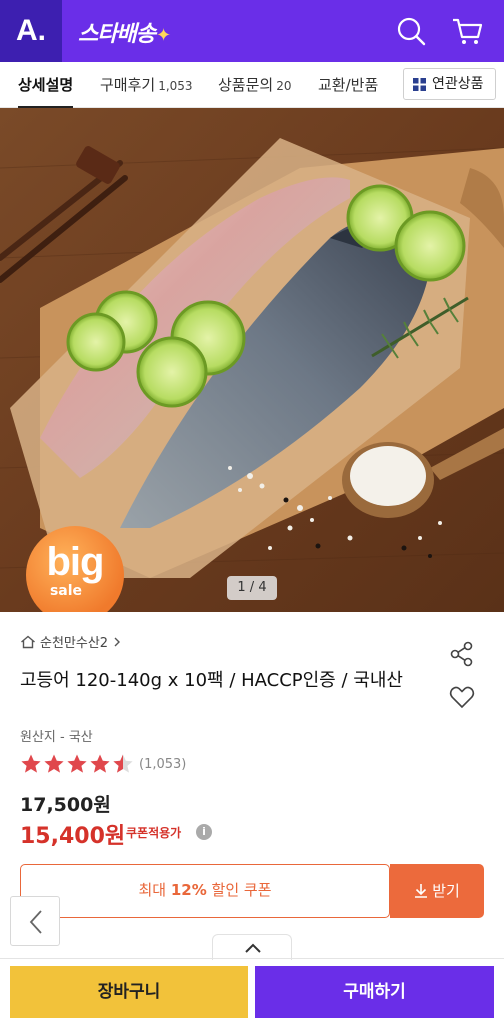  What do you see at coordinates (458, 84) in the screenshot?
I see `related-products-label: 연관상품` at bounding box center [458, 84].